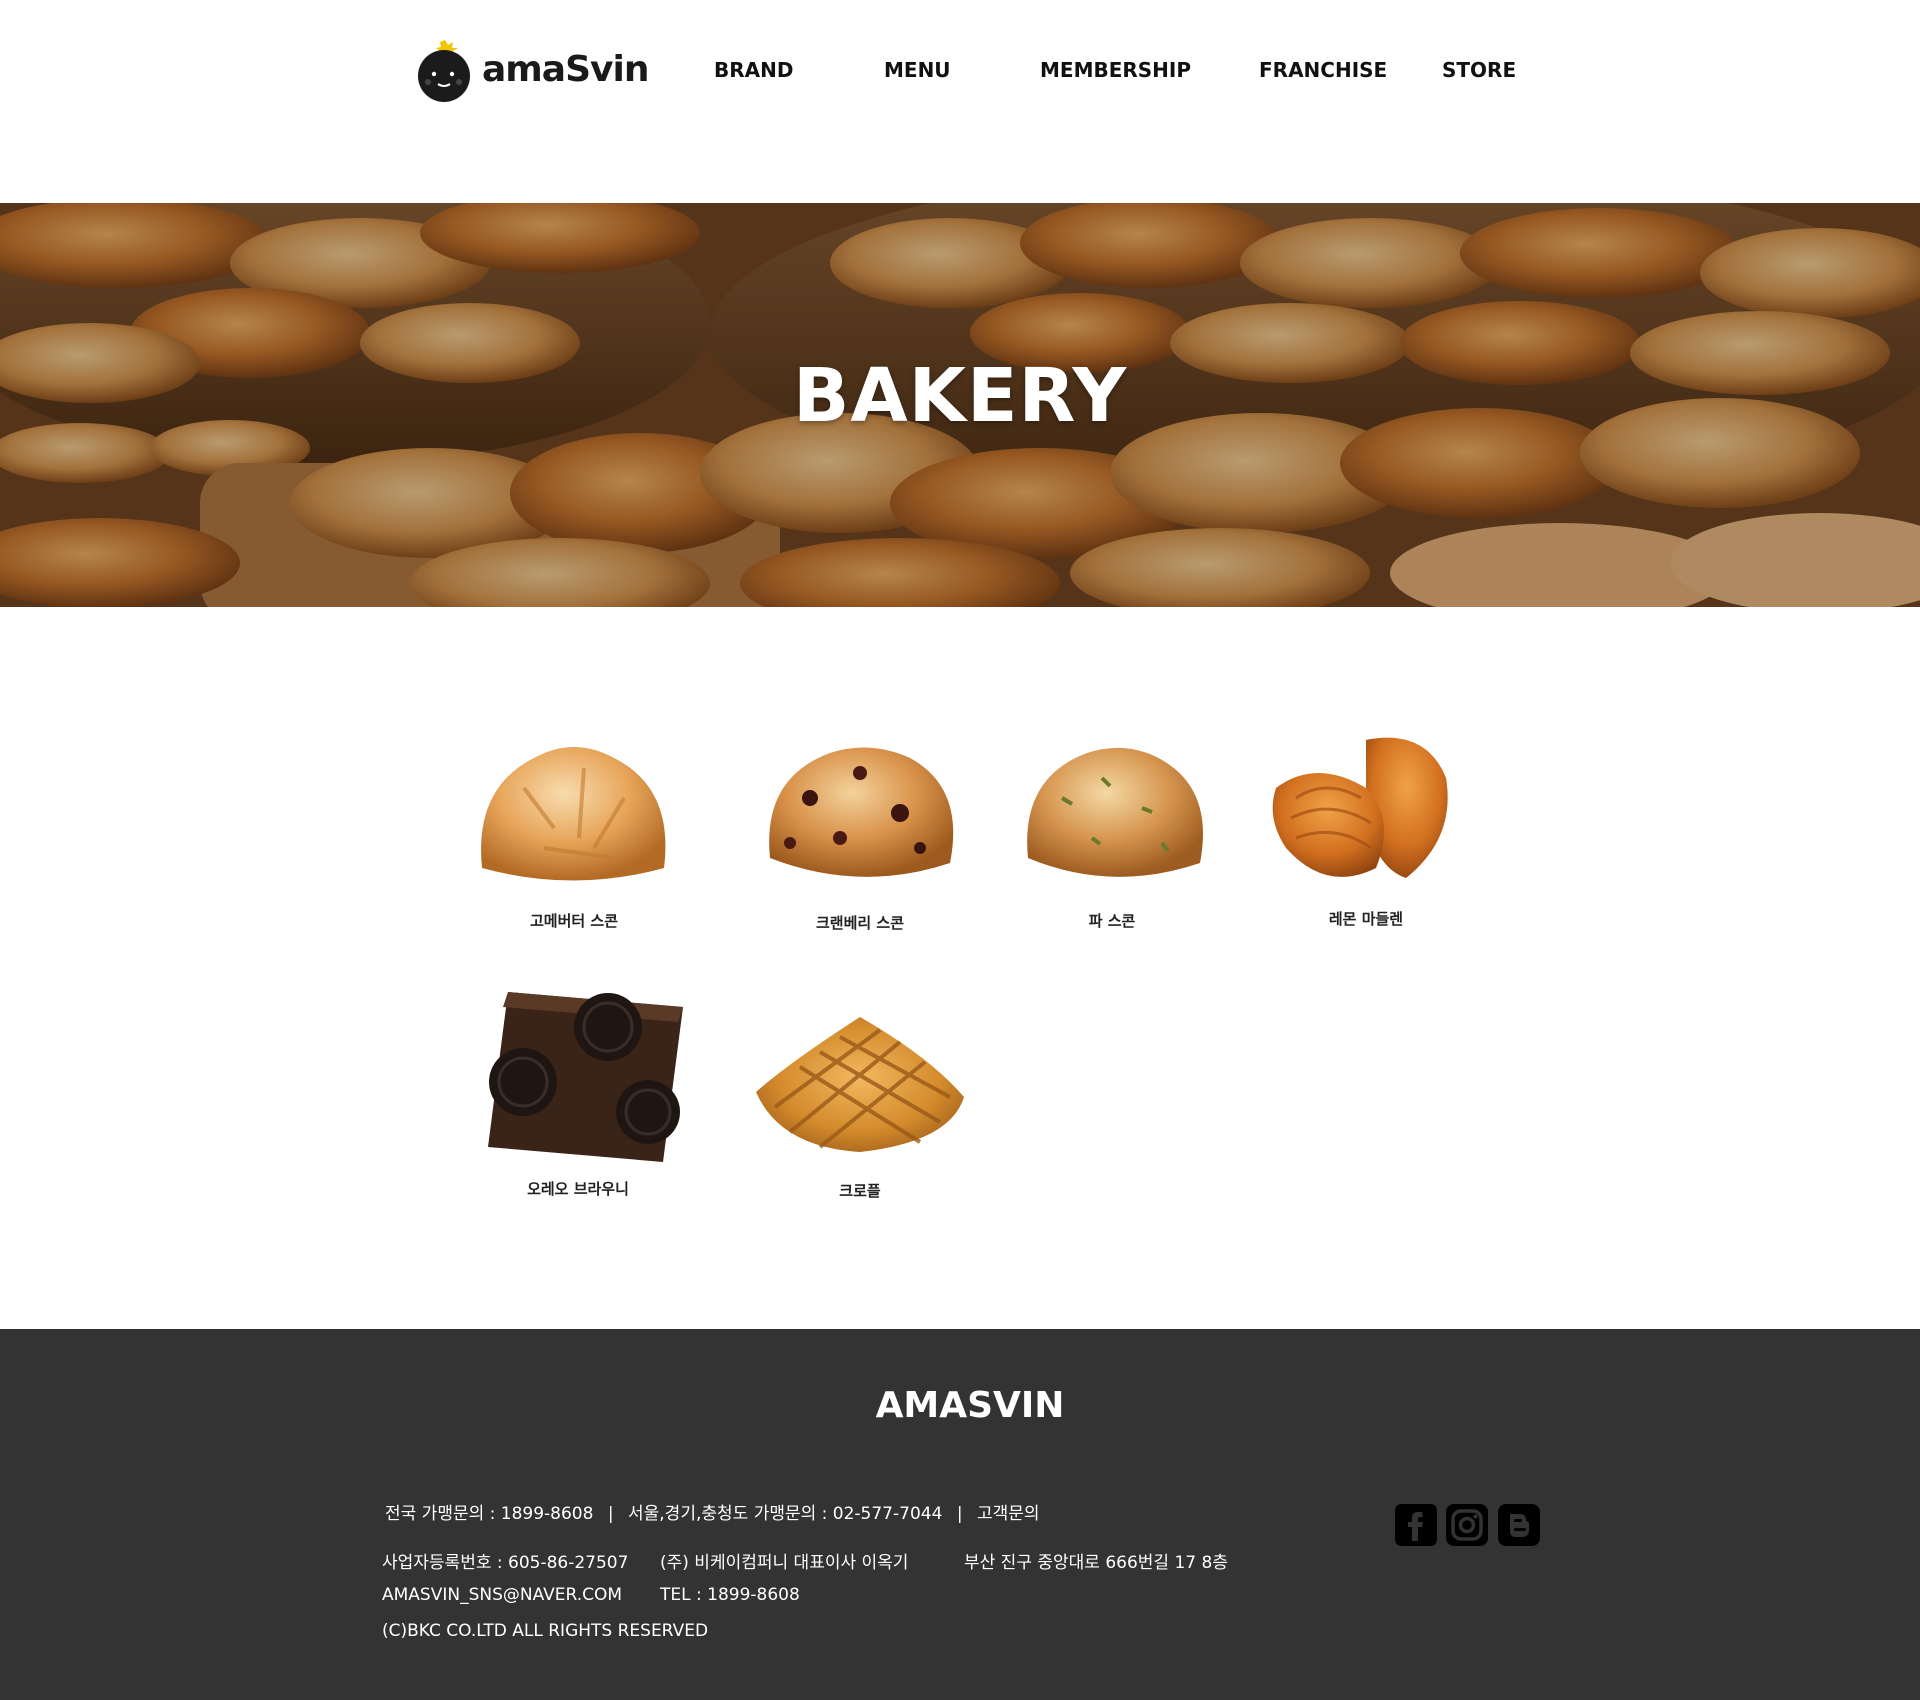 This screenshot has width=1920, height=1700. Describe the element at coordinates (574, 921) in the screenshot. I see `product-name: 고메버터 스콘` at that location.